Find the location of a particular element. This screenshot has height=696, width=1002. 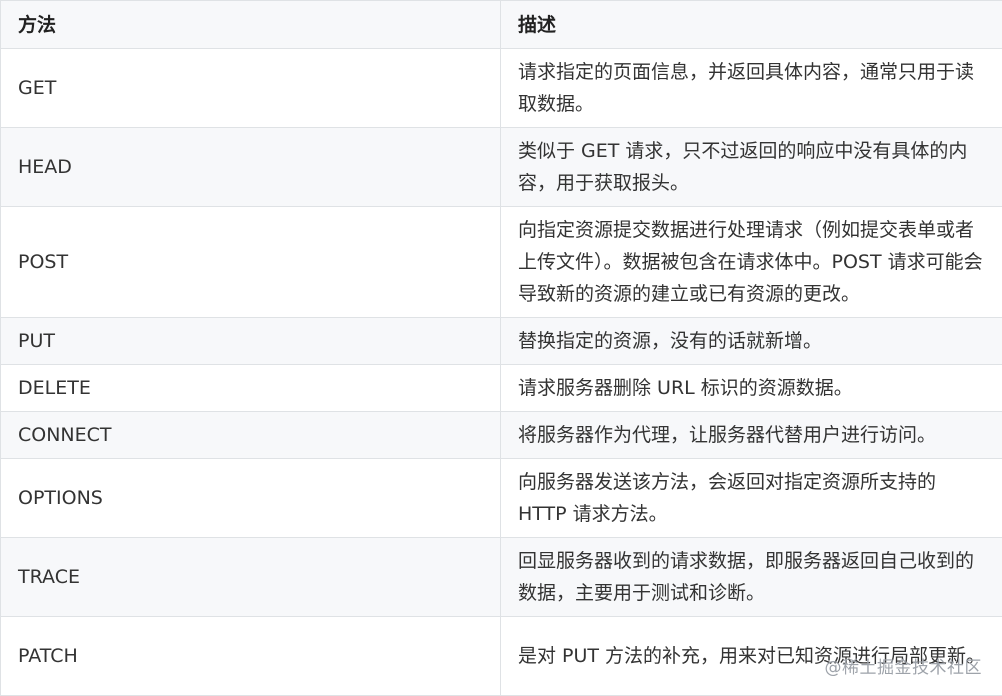

table-row: PUT 替换指定的资源，没有的话就新增。 is located at coordinates (501, 341).